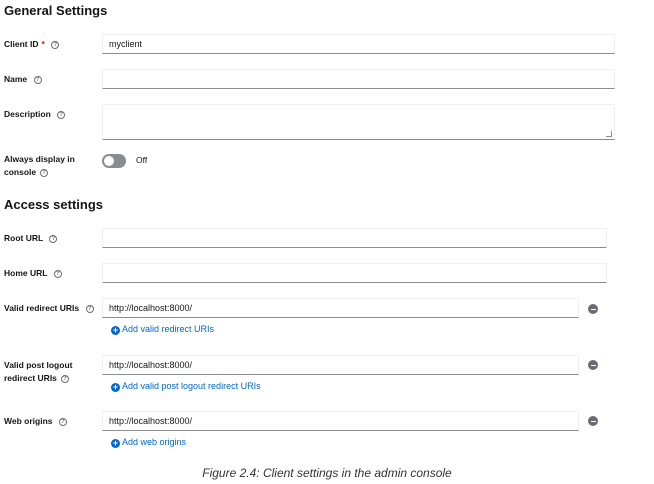 The height and width of the screenshot is (484, 654). Describe the element at coordinates (39, 159) in the screenshot. I see `always-display-label-line1: Always display in` at that location.